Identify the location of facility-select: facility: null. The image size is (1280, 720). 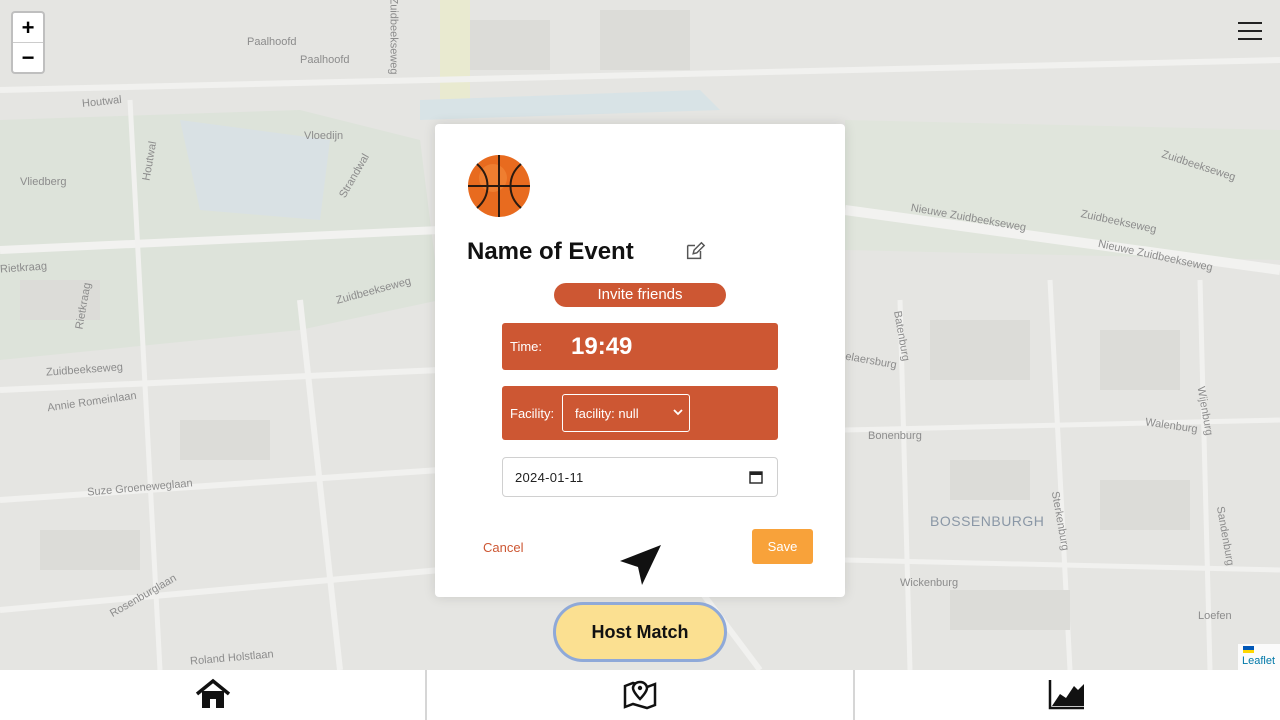
(626, 413).